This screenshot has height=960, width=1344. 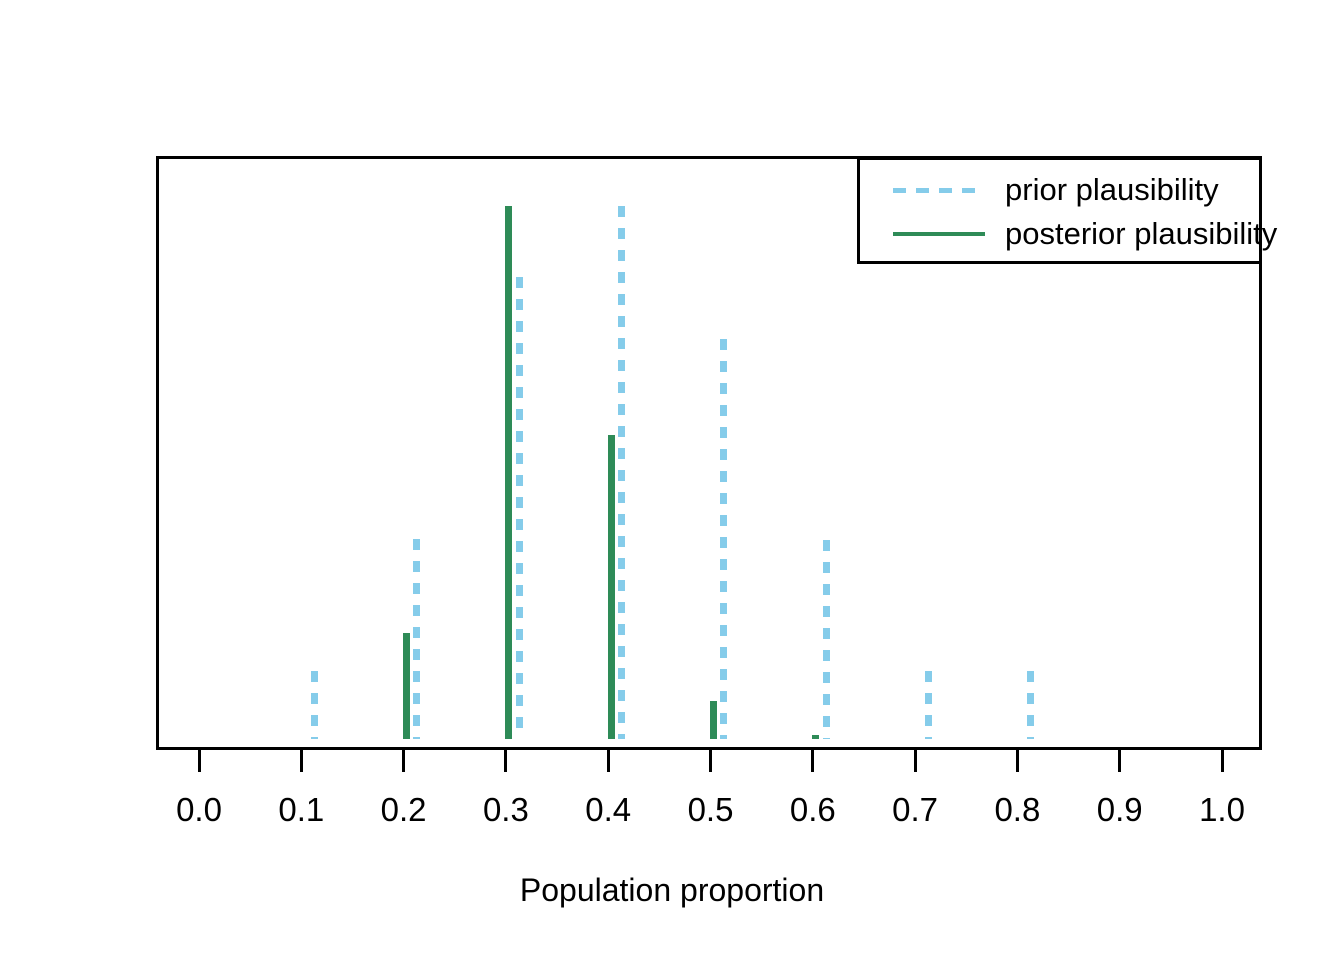 I want to click on x-tick-label-0.5: 0.5, so click(x=710, y=809).